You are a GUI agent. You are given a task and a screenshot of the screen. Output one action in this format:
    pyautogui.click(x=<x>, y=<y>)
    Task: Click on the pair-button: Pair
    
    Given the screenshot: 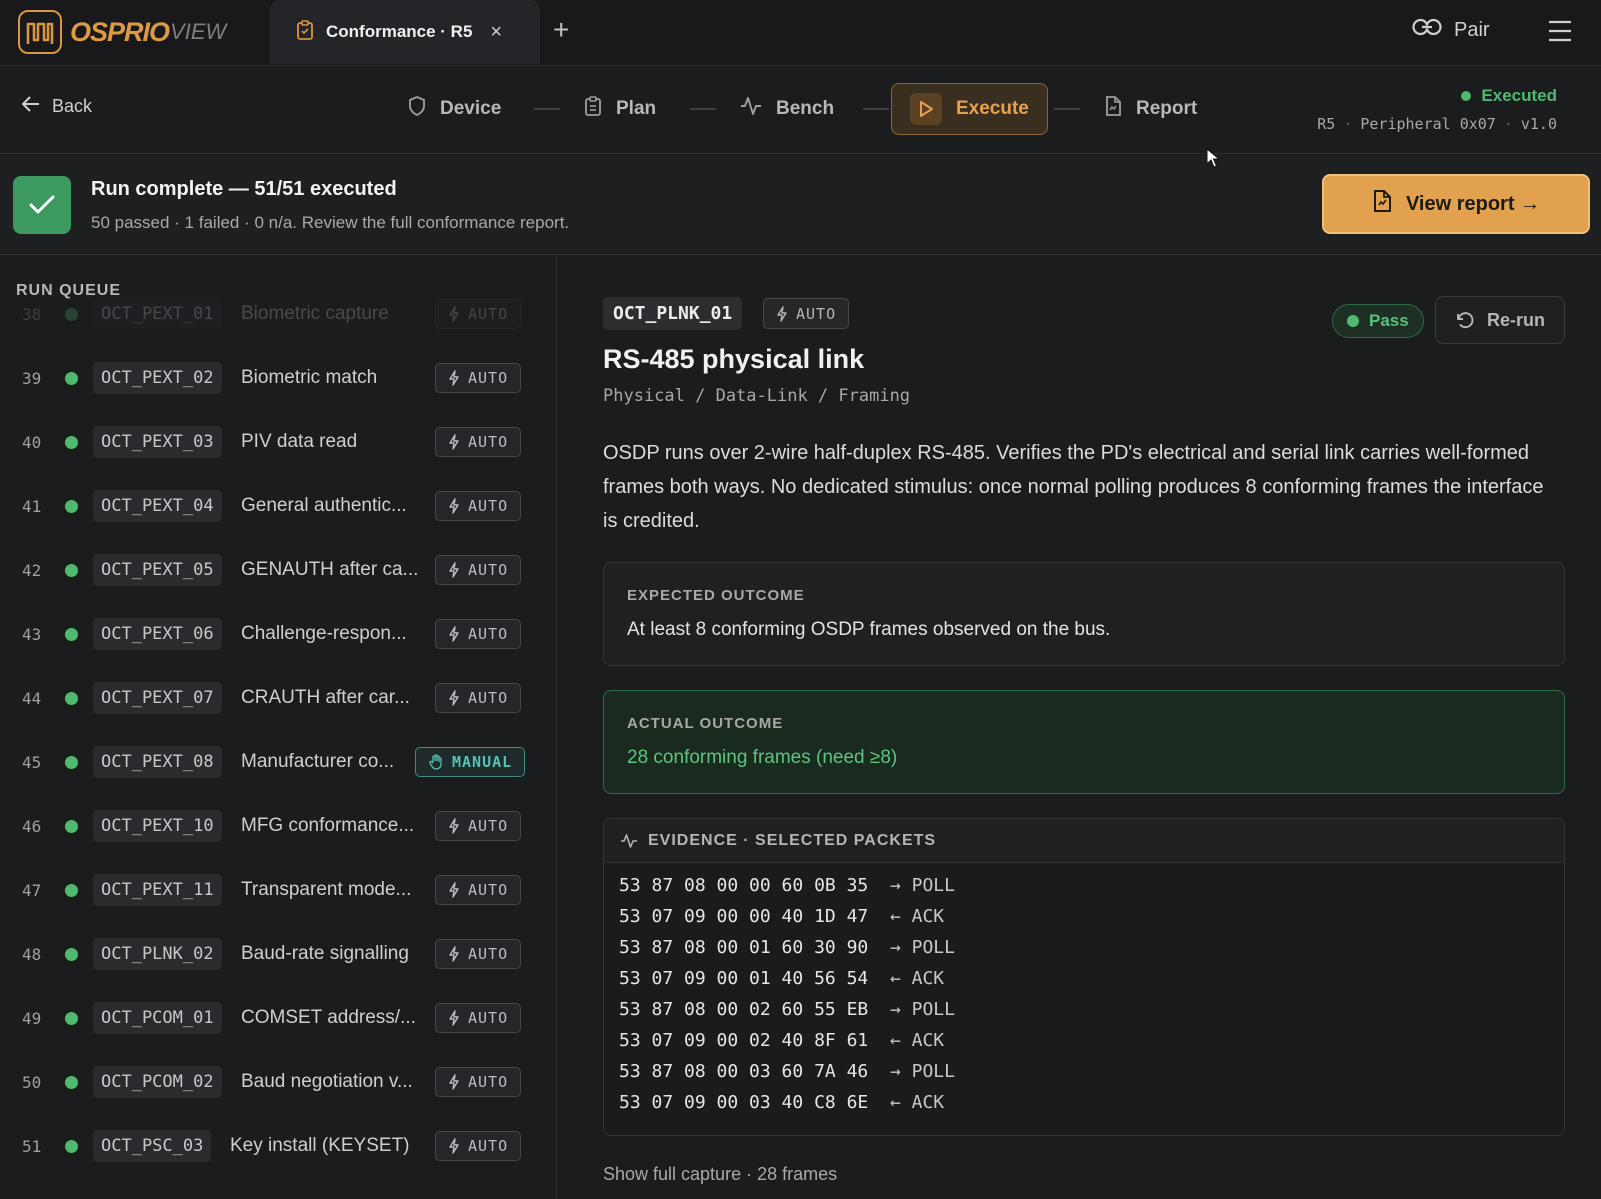 What is the action you would take?
    pyautogui.click(x=1451, y=30)
    